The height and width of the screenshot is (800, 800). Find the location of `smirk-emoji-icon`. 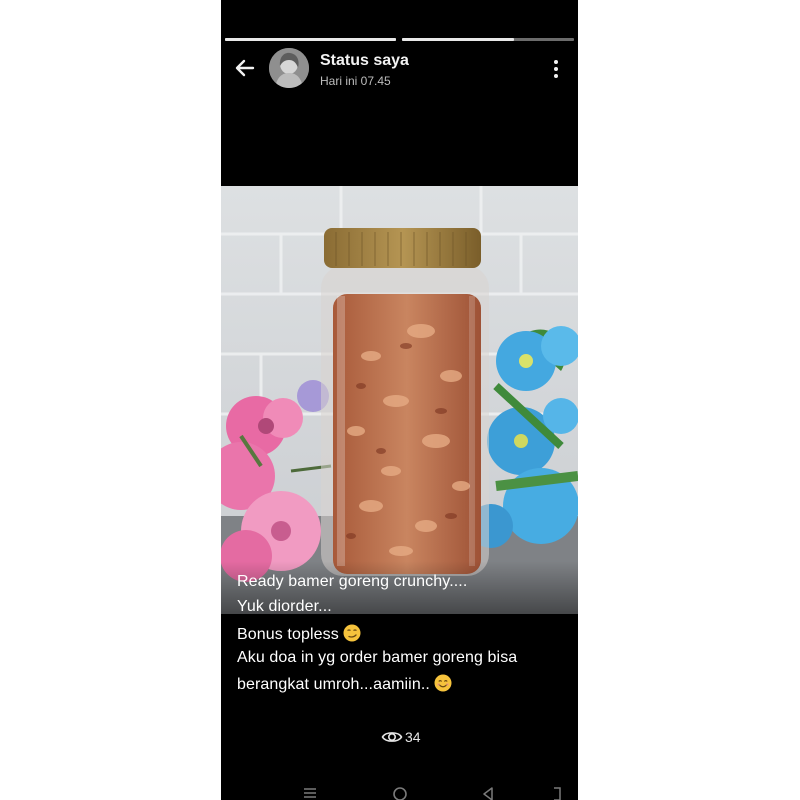

smirk-emoji-icon is located at coordinates (352, 633).